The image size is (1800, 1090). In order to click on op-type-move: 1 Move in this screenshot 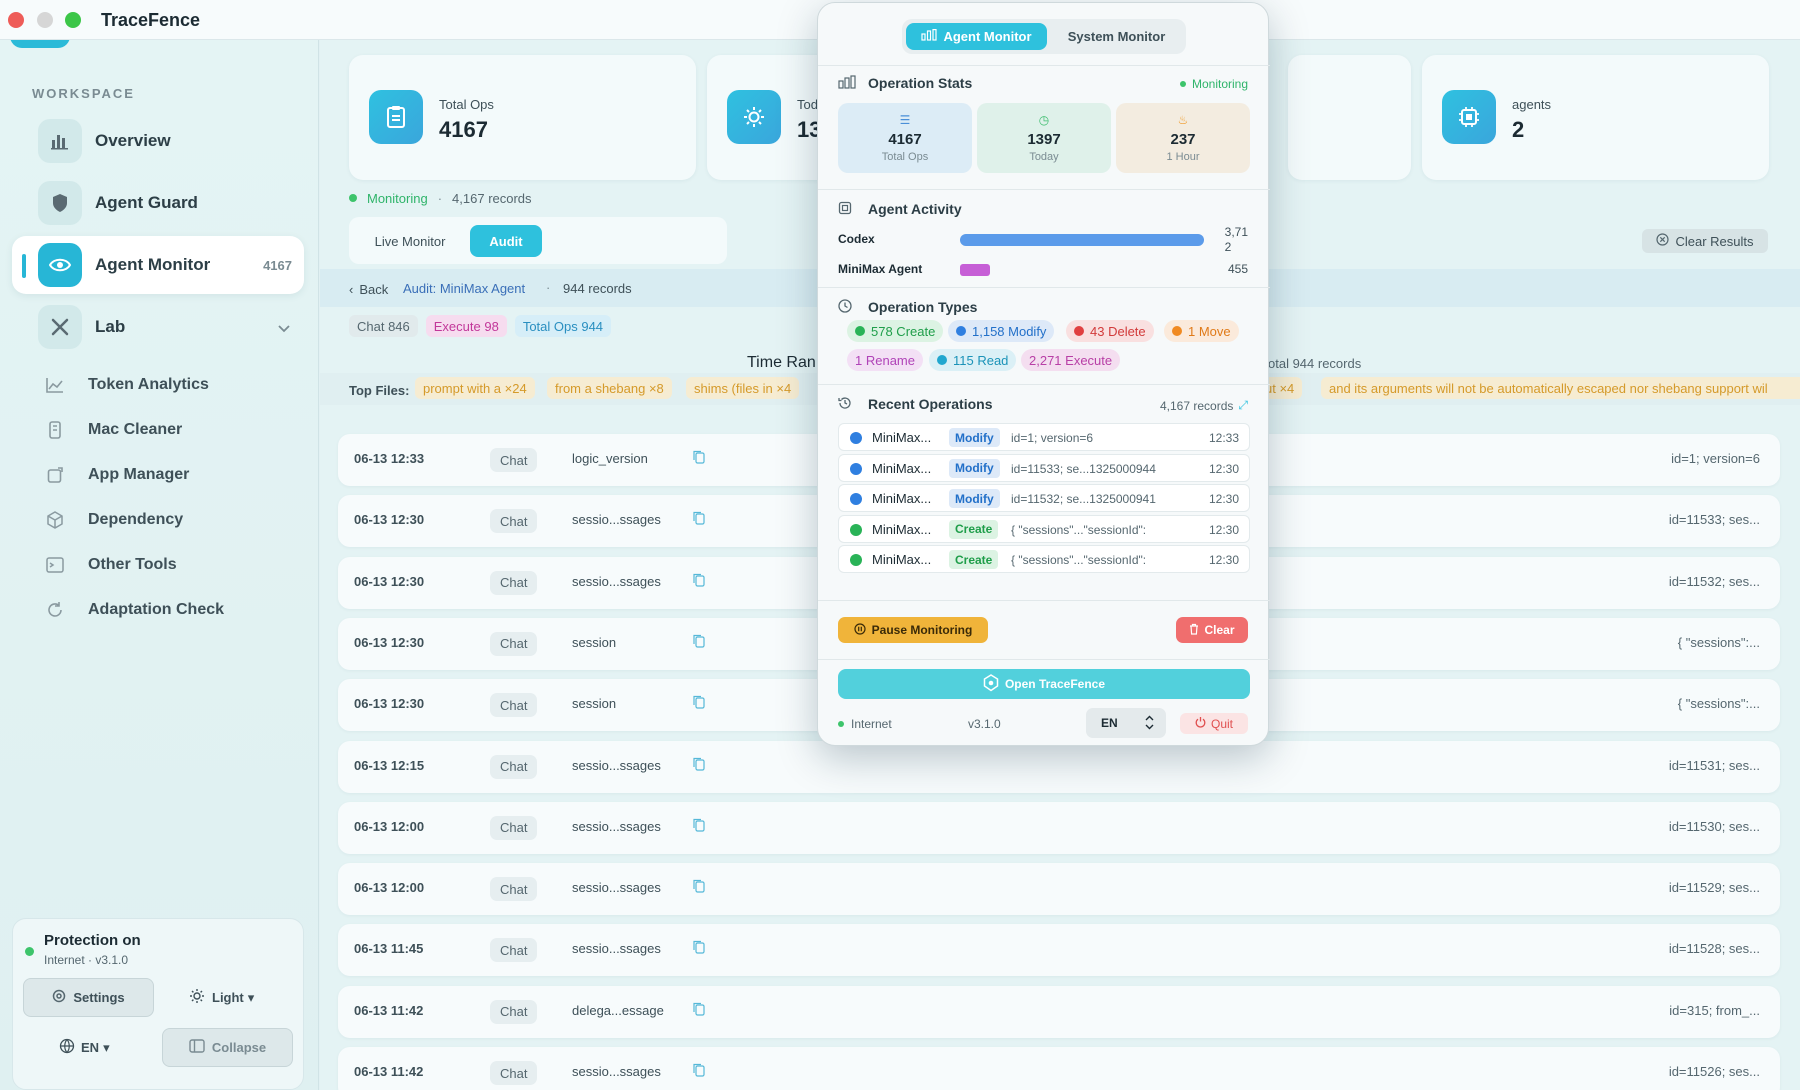, I will do `click(1201, 331)`.